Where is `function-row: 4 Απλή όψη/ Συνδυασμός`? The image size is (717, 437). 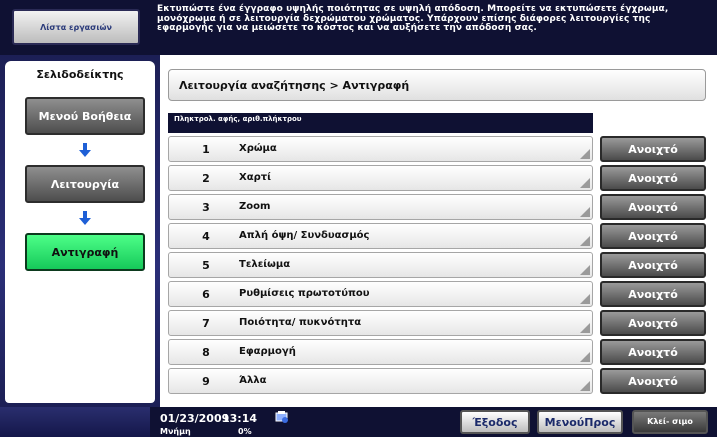
function-row: 4 Απλή όψη/ Συνδυασμός is located at coordinates (380, 236).